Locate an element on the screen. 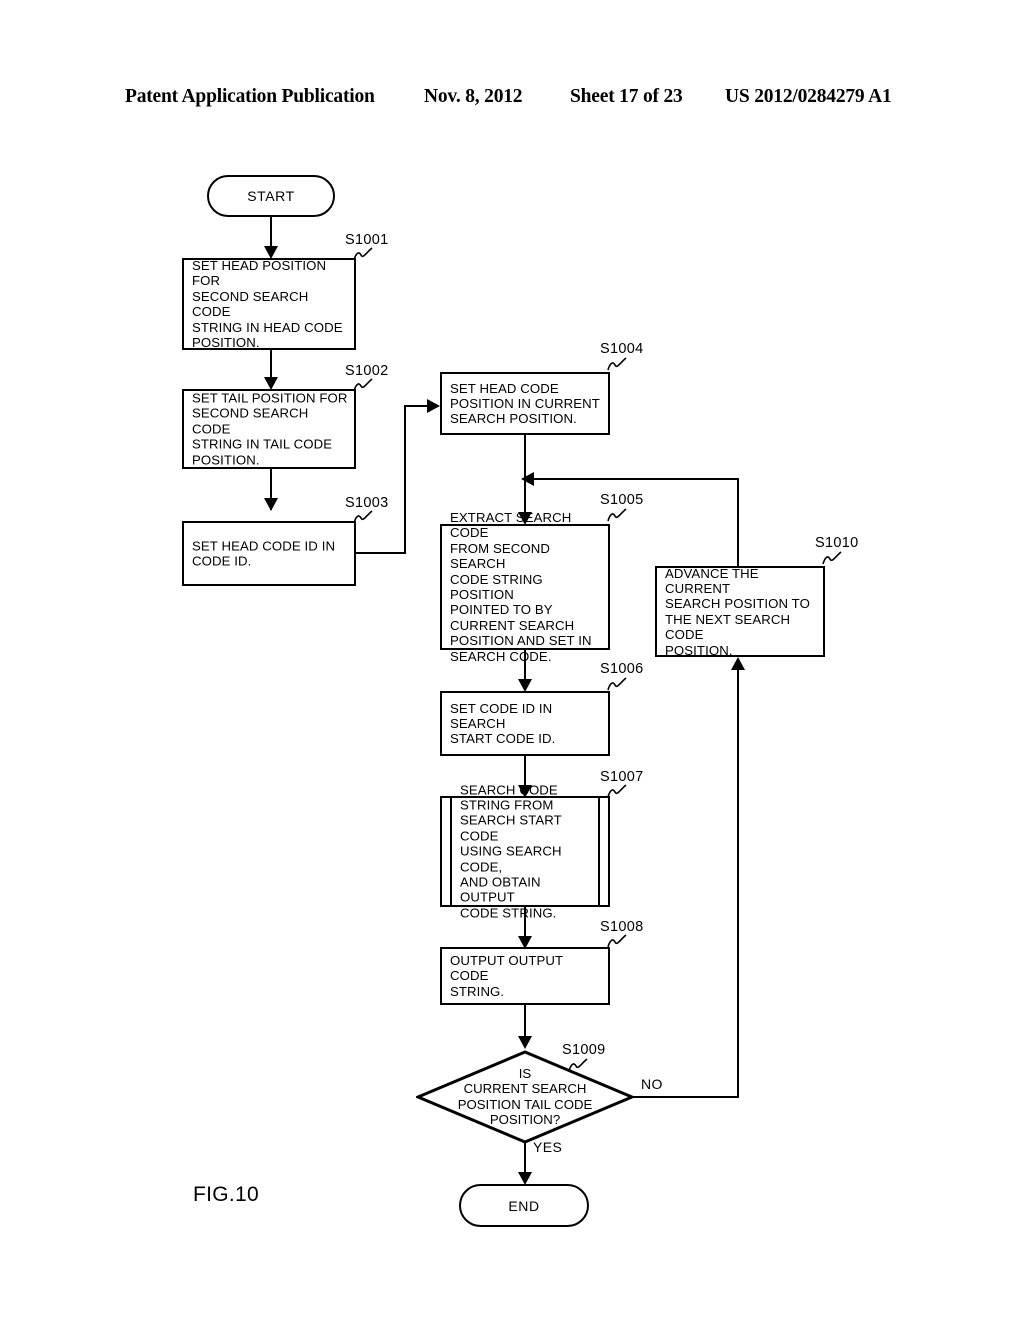  flow-end-terminator: END is located at coordinates (524, 1205).